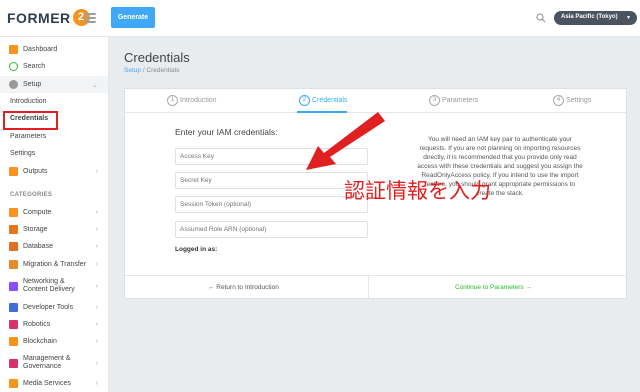 The width and height of the screenshot is (640, 392). Describe the element at coordinates (37, 324) in the screenshot. I see `sidebar-item-label: Robotics` at that location.